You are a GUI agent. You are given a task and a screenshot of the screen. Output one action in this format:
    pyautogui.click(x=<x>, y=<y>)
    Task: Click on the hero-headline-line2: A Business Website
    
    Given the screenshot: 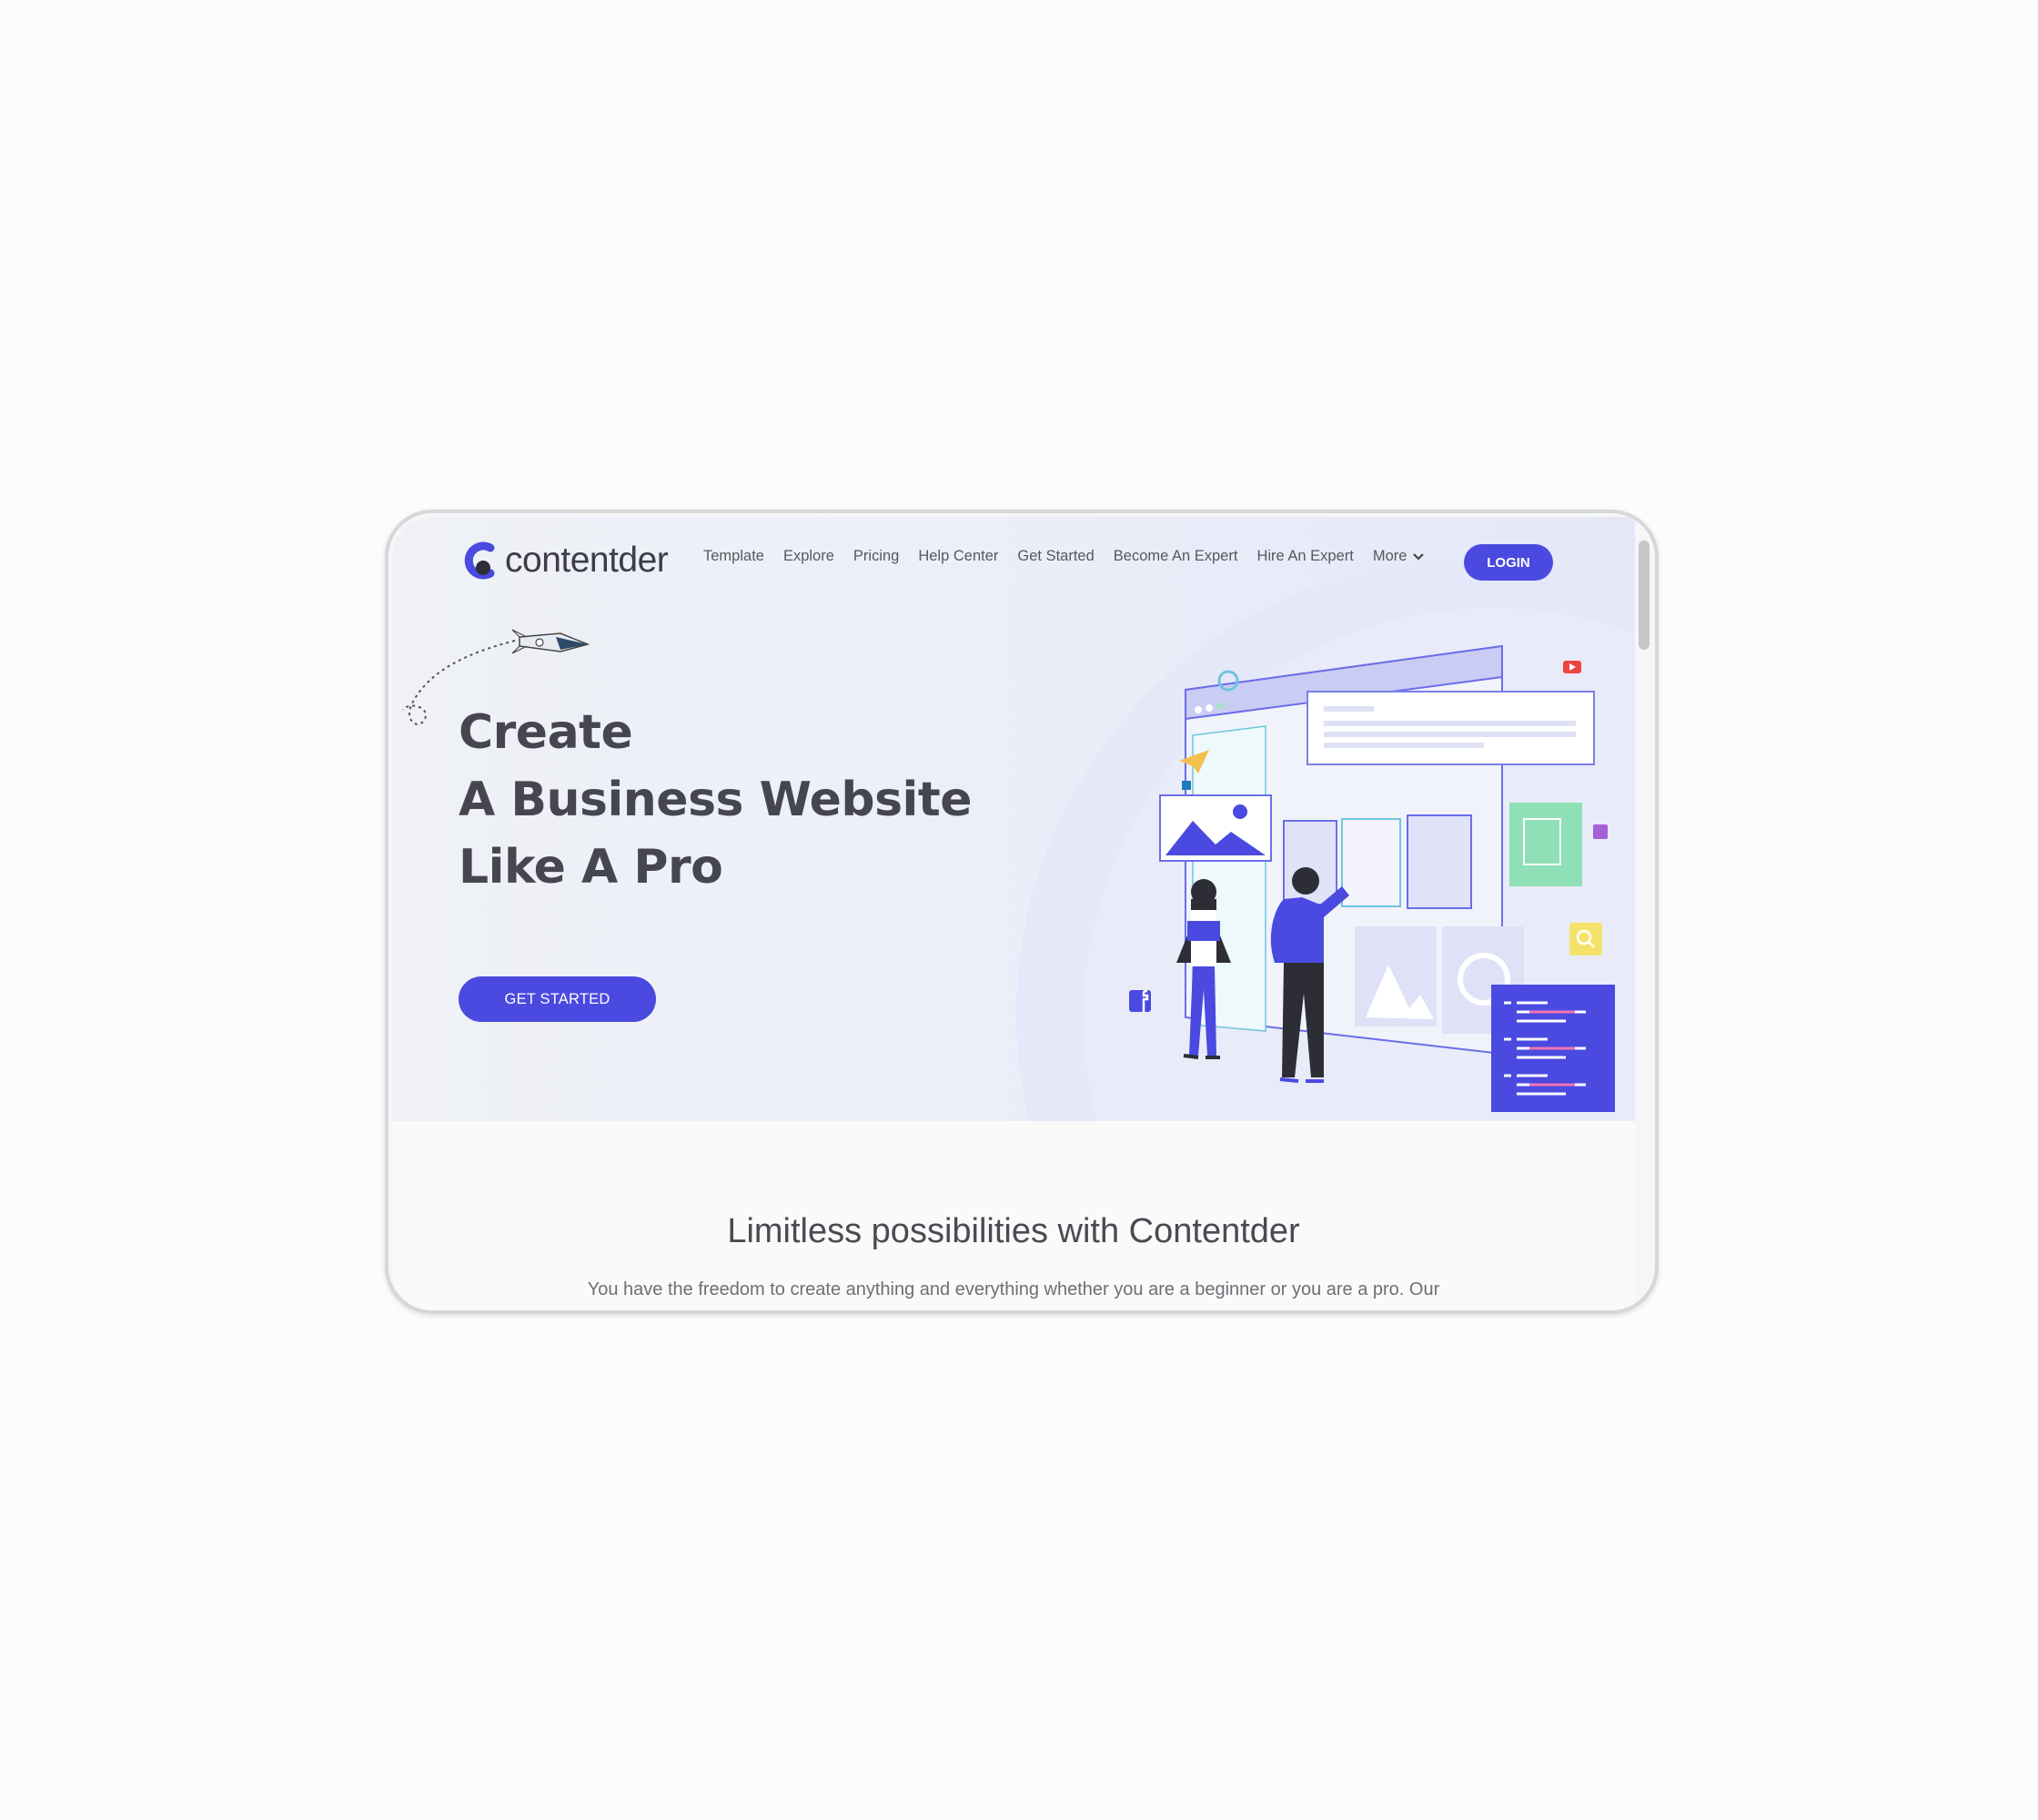 What is the action you would take?
    pyautogui.click(x=715, y=800)
    